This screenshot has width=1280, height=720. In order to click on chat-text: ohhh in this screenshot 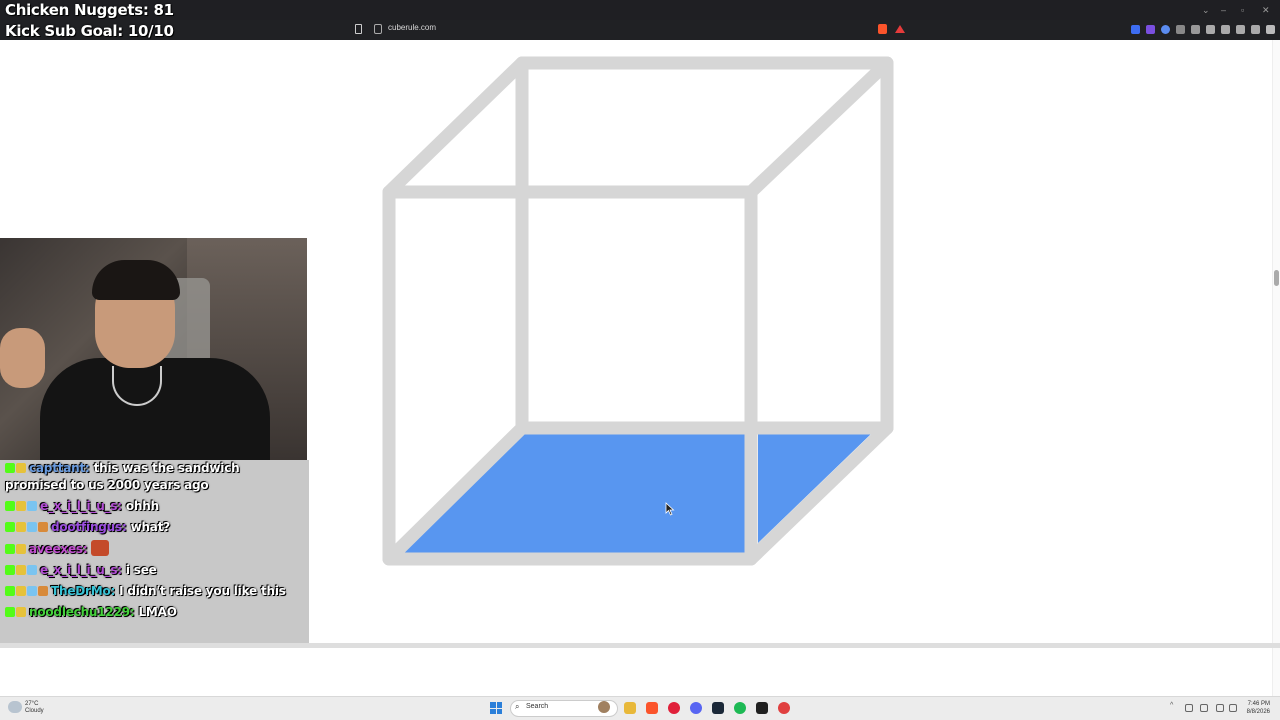, I will do `click(142, 506)`.